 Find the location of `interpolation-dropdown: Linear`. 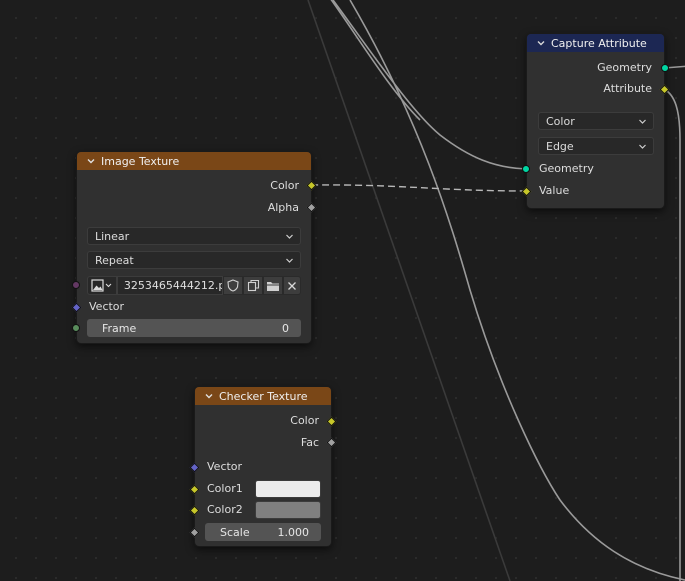

interpolation-dropdown: Linear is located at coordinates (194, 236).